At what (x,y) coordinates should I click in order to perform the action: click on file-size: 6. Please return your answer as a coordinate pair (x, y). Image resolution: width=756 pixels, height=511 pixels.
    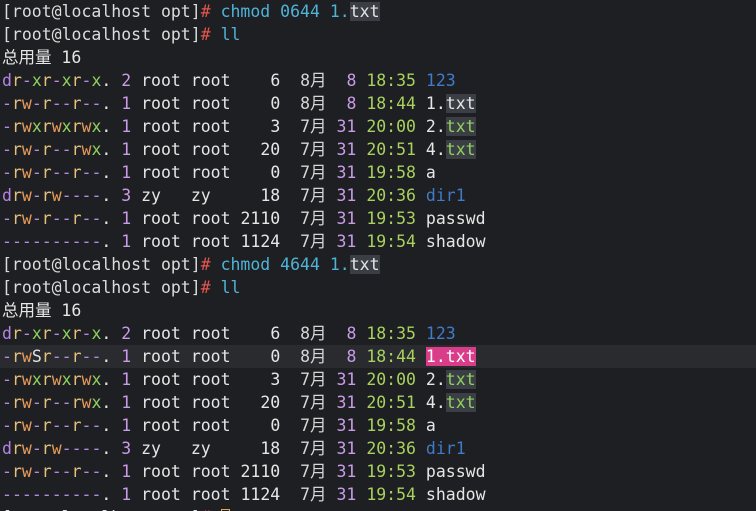
    Looking at the image, I should click on (275, 80).